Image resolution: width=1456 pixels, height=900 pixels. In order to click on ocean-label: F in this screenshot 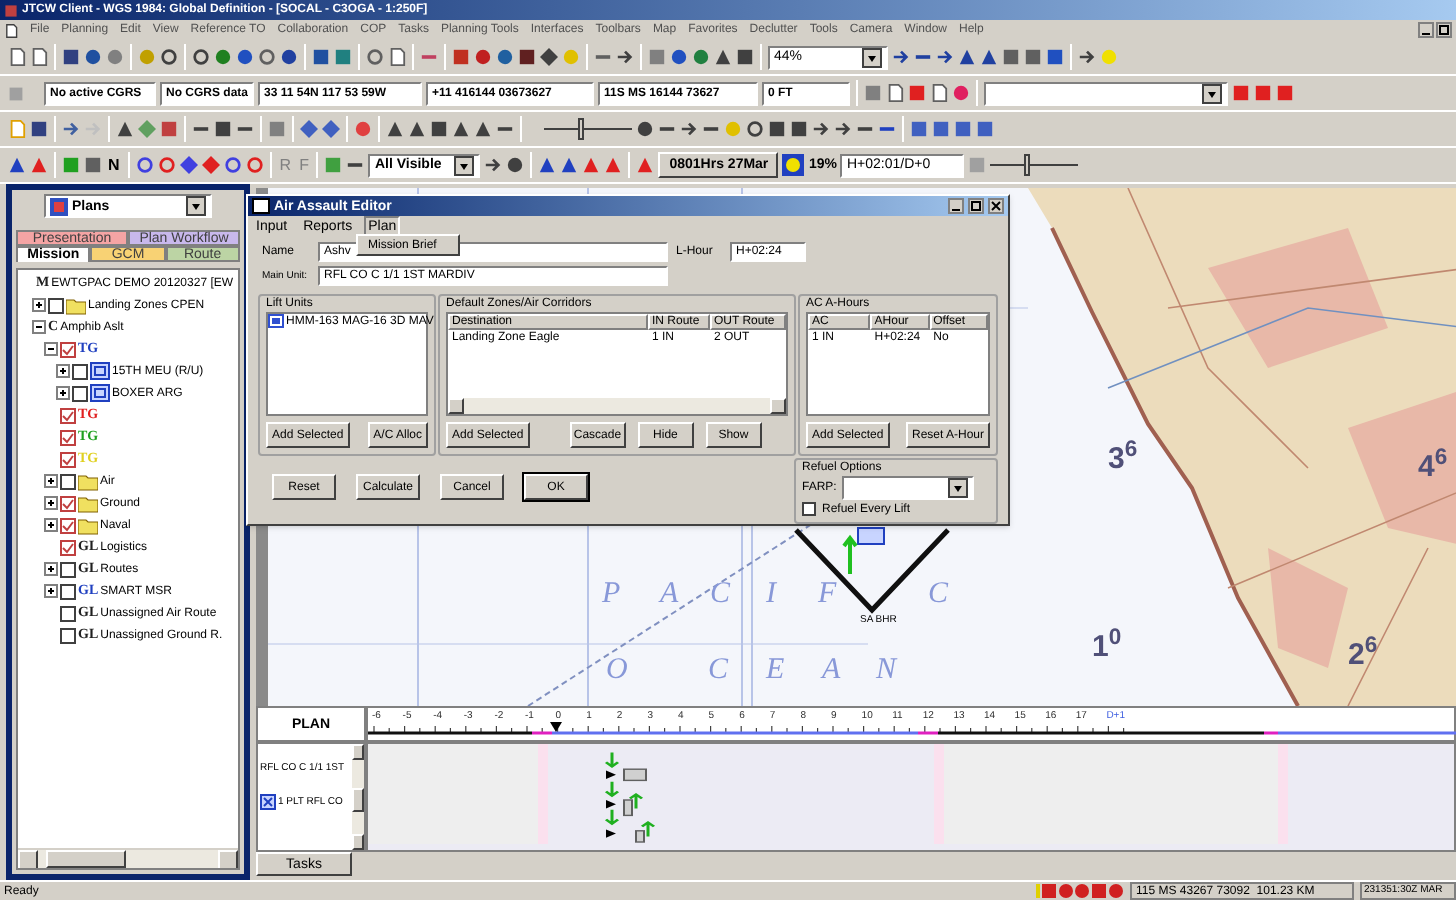, I will do `click(827, 595)`.